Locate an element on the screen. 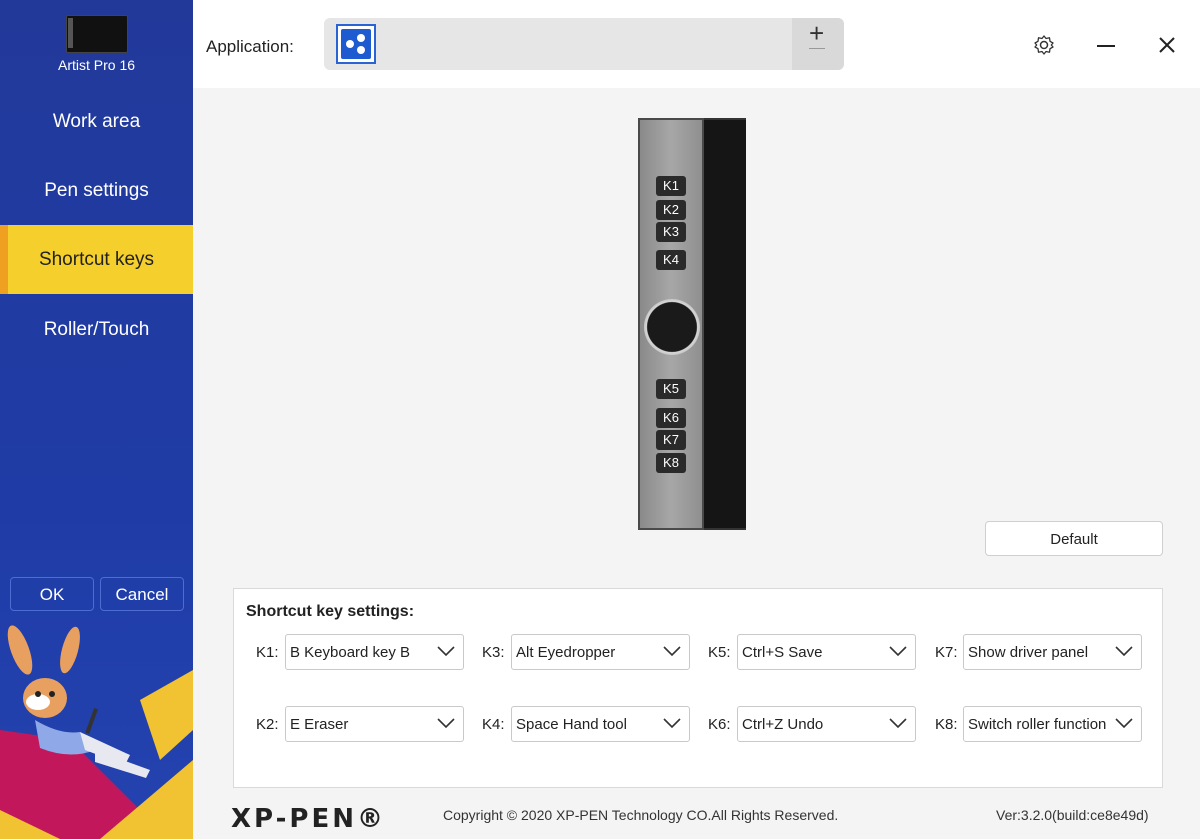 The width and height of the screenshot is (1200, 839). k5-select: Ctrl+S Save is located at coordinates (826, 652).